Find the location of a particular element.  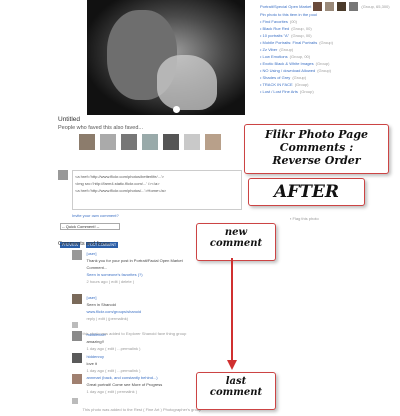

flag-link-label: Flag this photo is located at coordinates (305, 218).